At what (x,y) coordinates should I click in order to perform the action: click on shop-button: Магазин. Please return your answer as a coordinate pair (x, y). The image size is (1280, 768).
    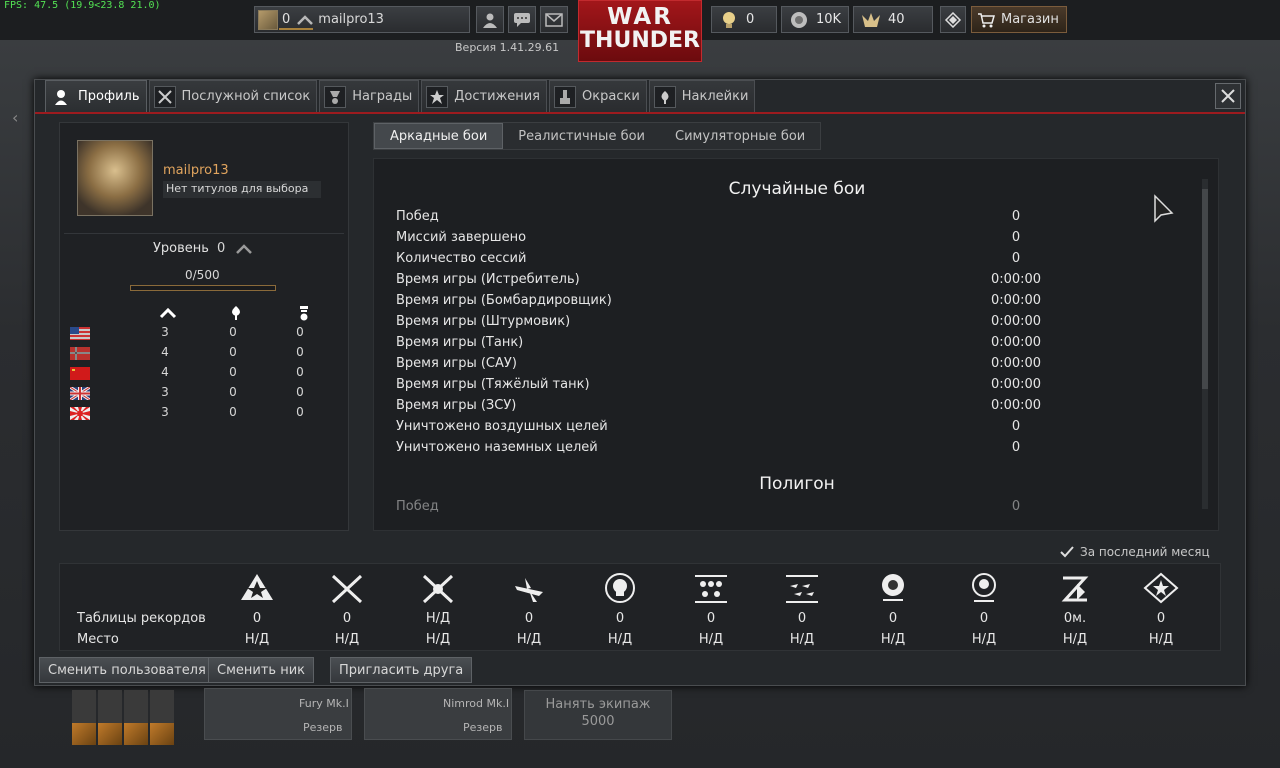
    Looking at the image, I should click on (1019, 19).